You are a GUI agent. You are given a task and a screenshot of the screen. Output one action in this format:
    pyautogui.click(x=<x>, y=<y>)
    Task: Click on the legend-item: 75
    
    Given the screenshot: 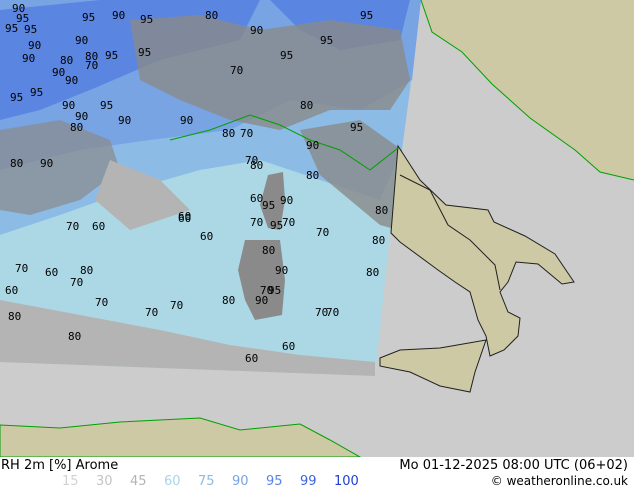 What is the action you would take?
    pyautogui.click(x=206, y=481)
    